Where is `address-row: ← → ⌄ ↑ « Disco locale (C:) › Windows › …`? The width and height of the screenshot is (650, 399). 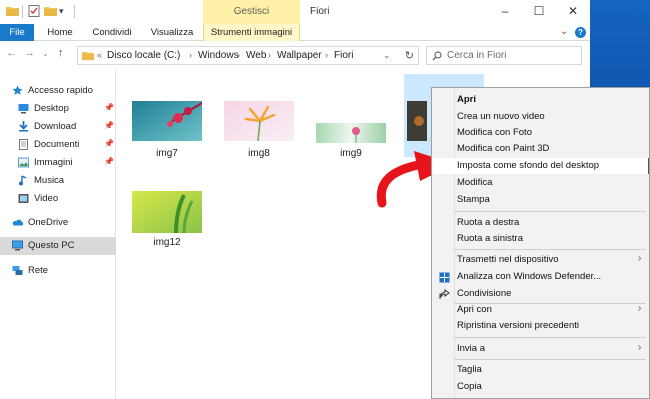
address-row: ← → ⌄ ↑ « Disco locale (C:) › Windows › … is located at coordinates (295, 55).